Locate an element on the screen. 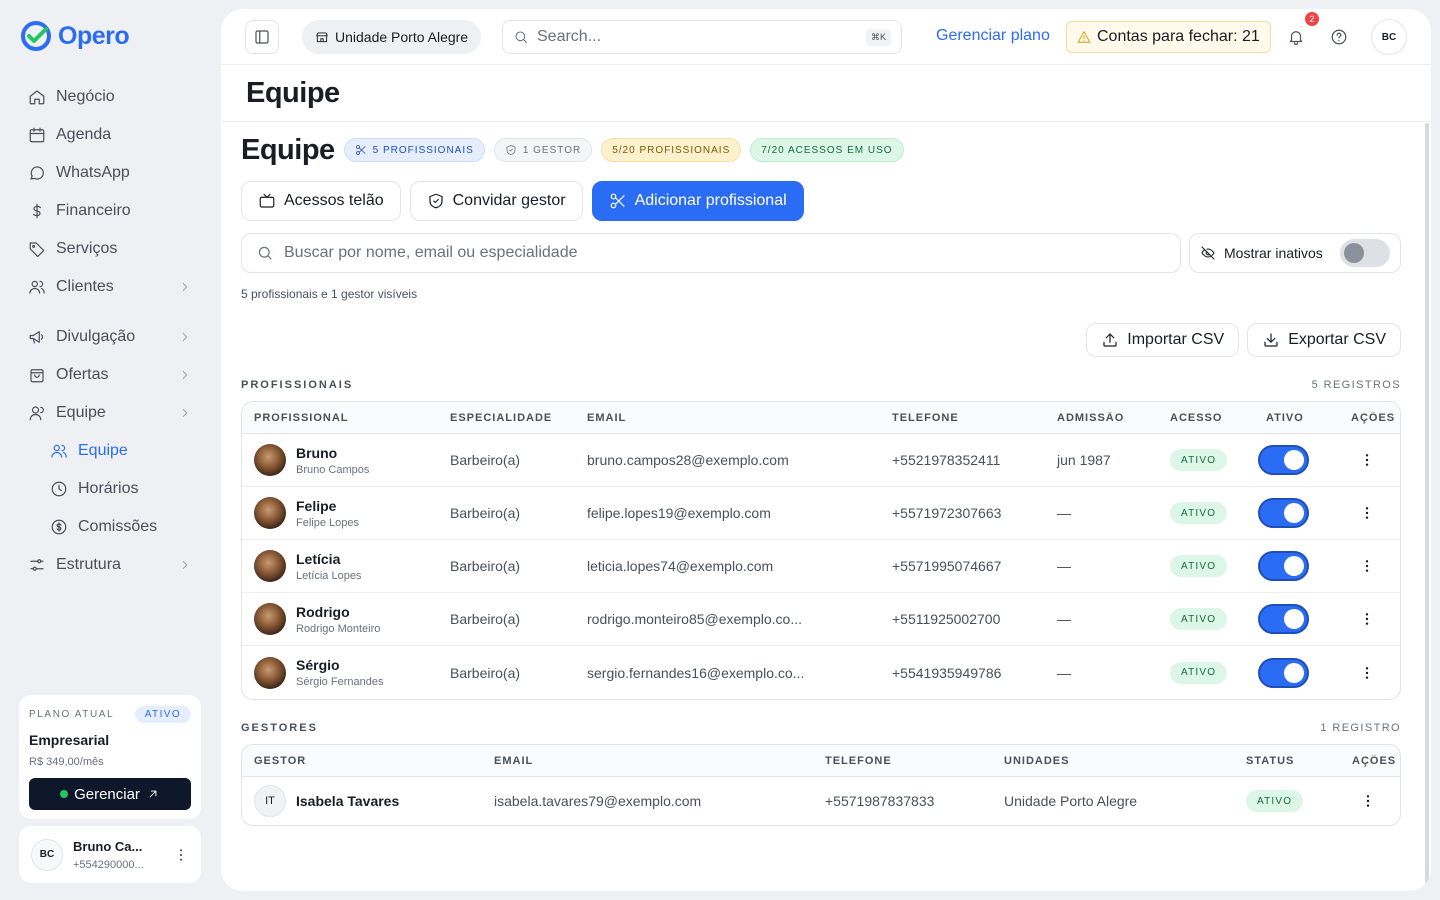 The height and width of the screenshot is (900, 1440). scissors-icon is located at coordinates (617, 201).